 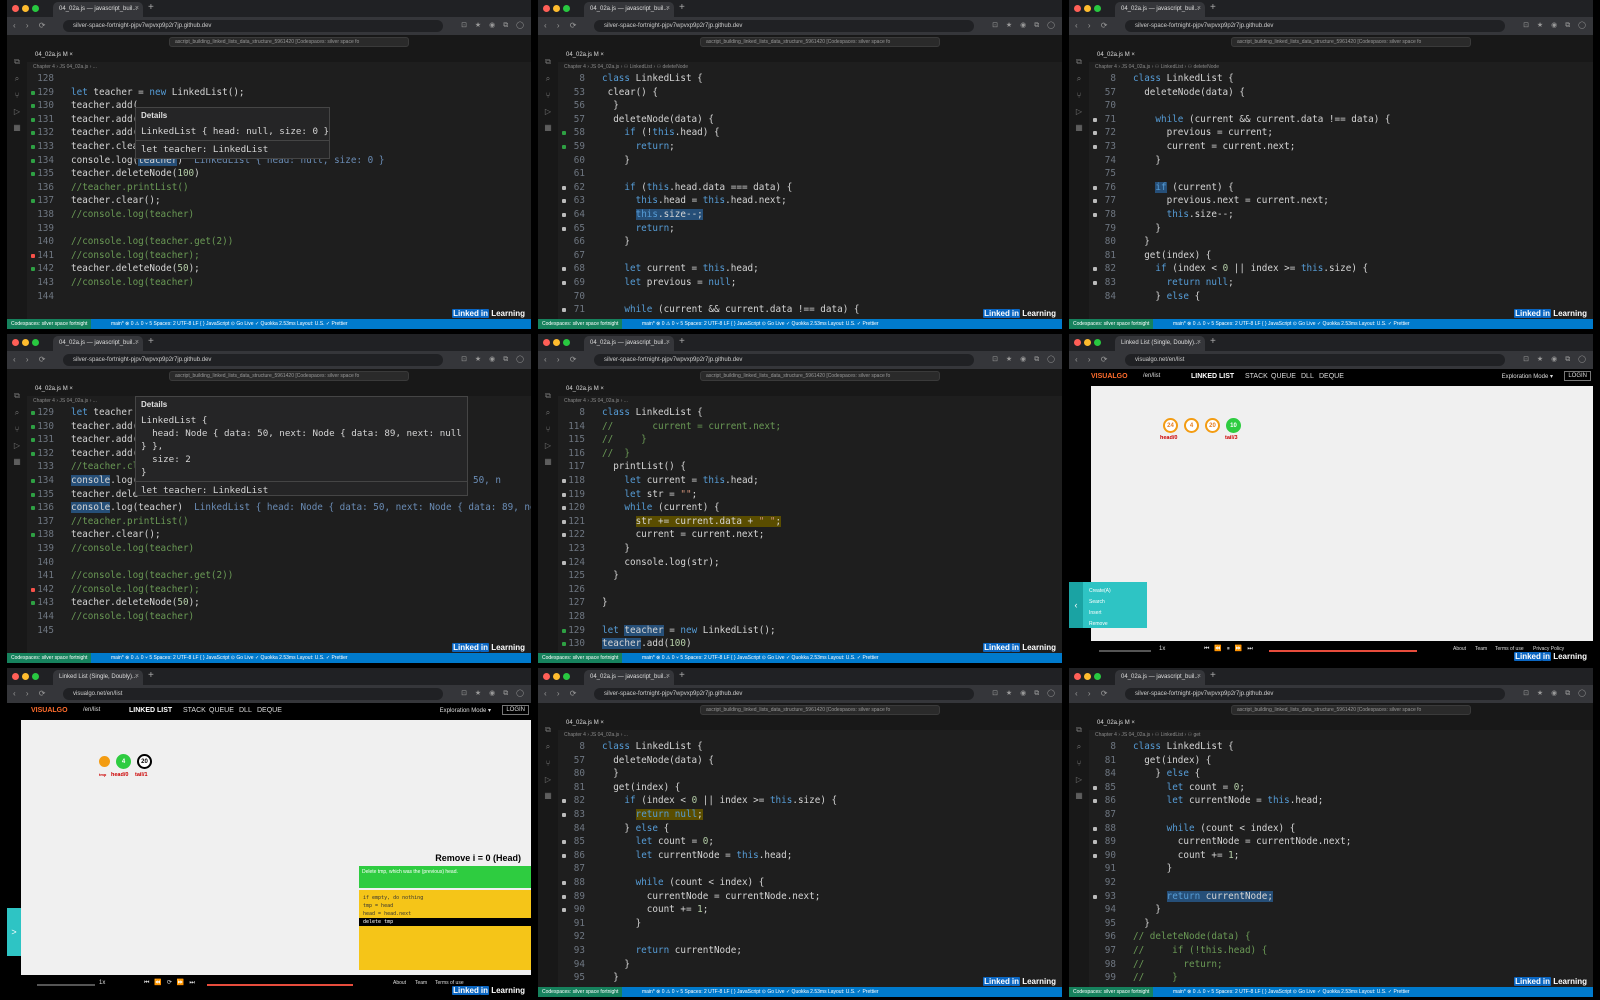 I want to click on url-field: visualgo.net/en/list, so click(x=1315, y=360).